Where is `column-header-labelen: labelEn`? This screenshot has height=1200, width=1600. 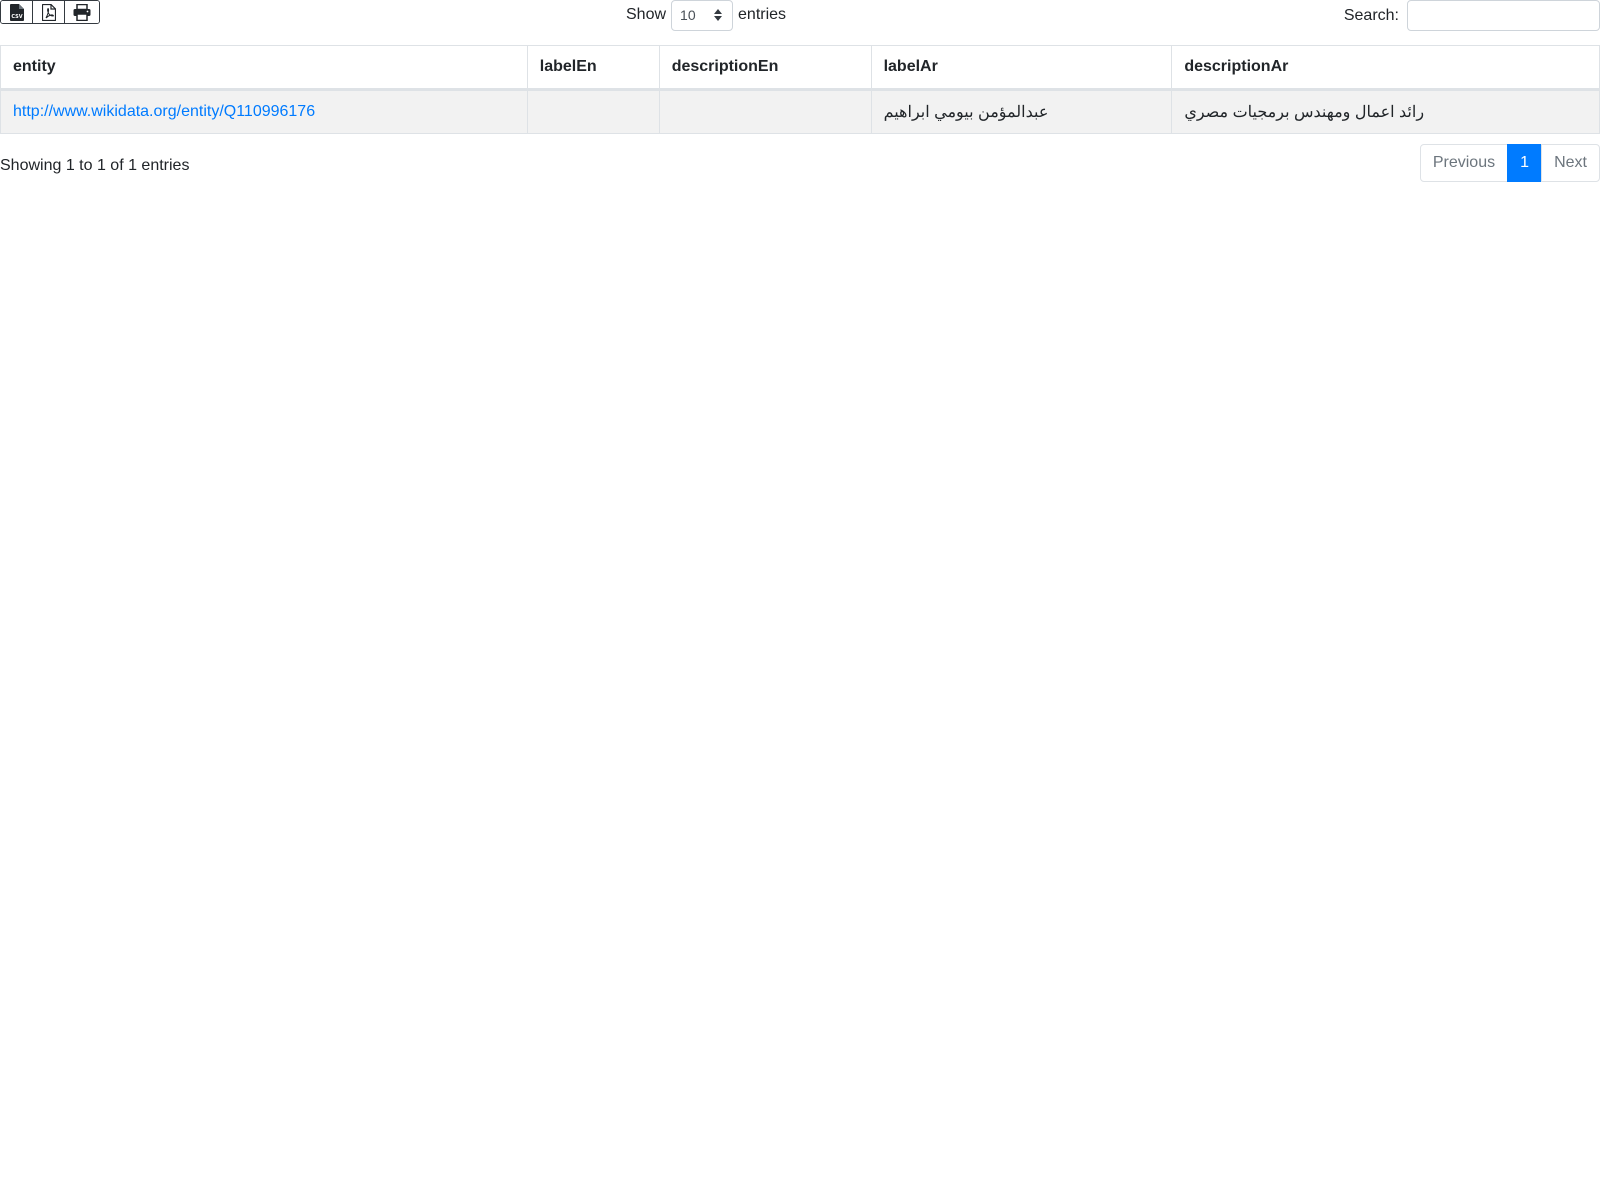 column-header-labelen: labelEn is located at coordinates (593, 68).